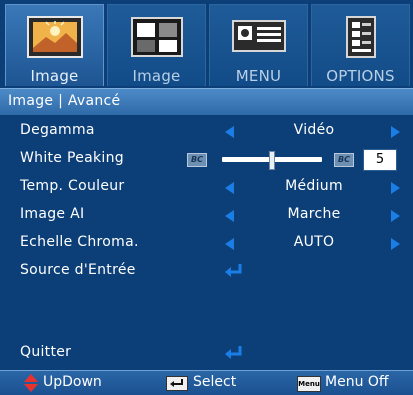 This screenshot has height=395, width=413. Describe the element at coordinates (55, 37) in the screenshot. I see `image-landscape-icon` at that location.